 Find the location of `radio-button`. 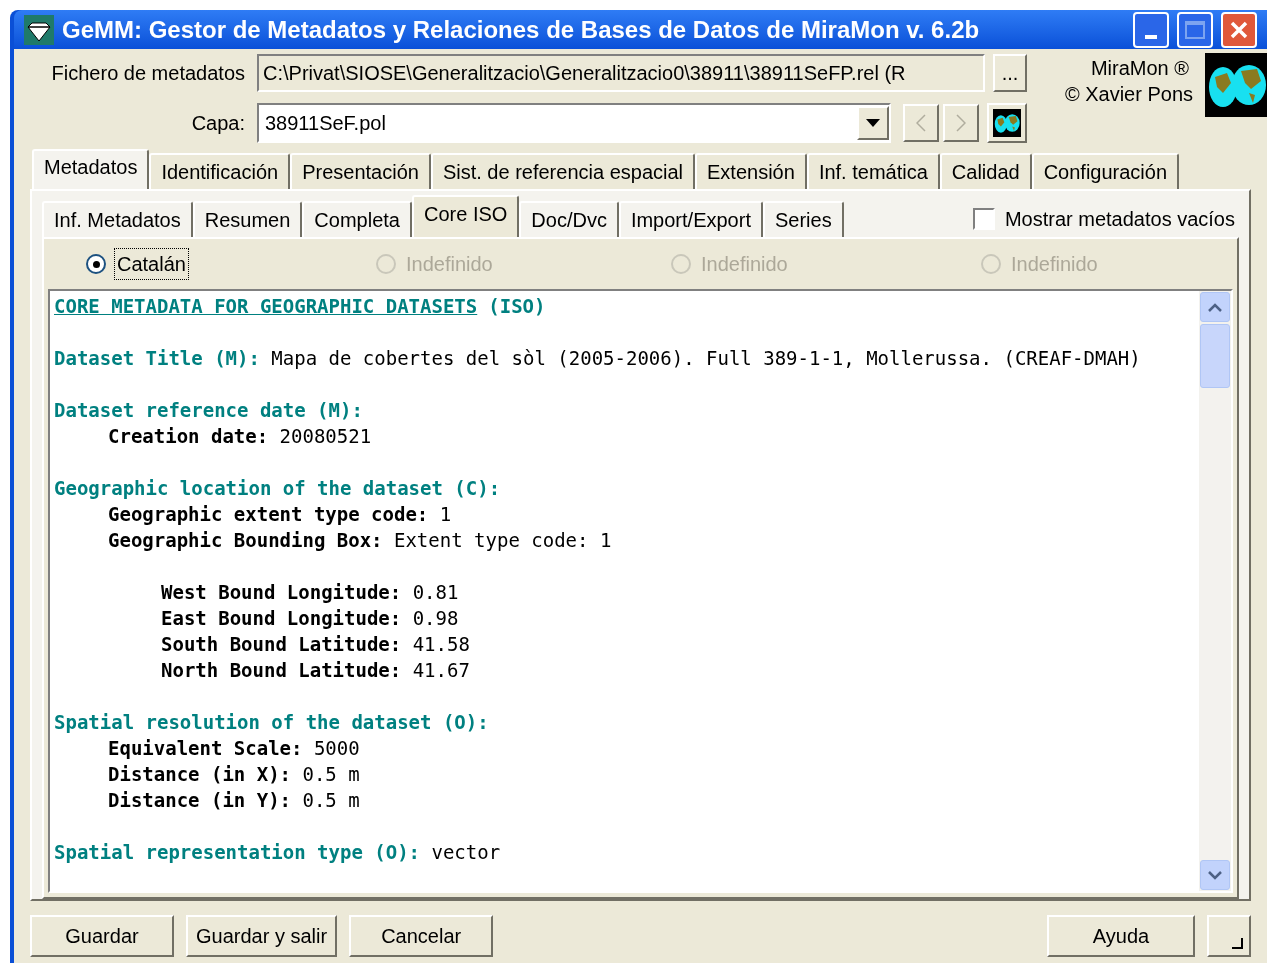

radio-button is located at coordinates (96, 264).